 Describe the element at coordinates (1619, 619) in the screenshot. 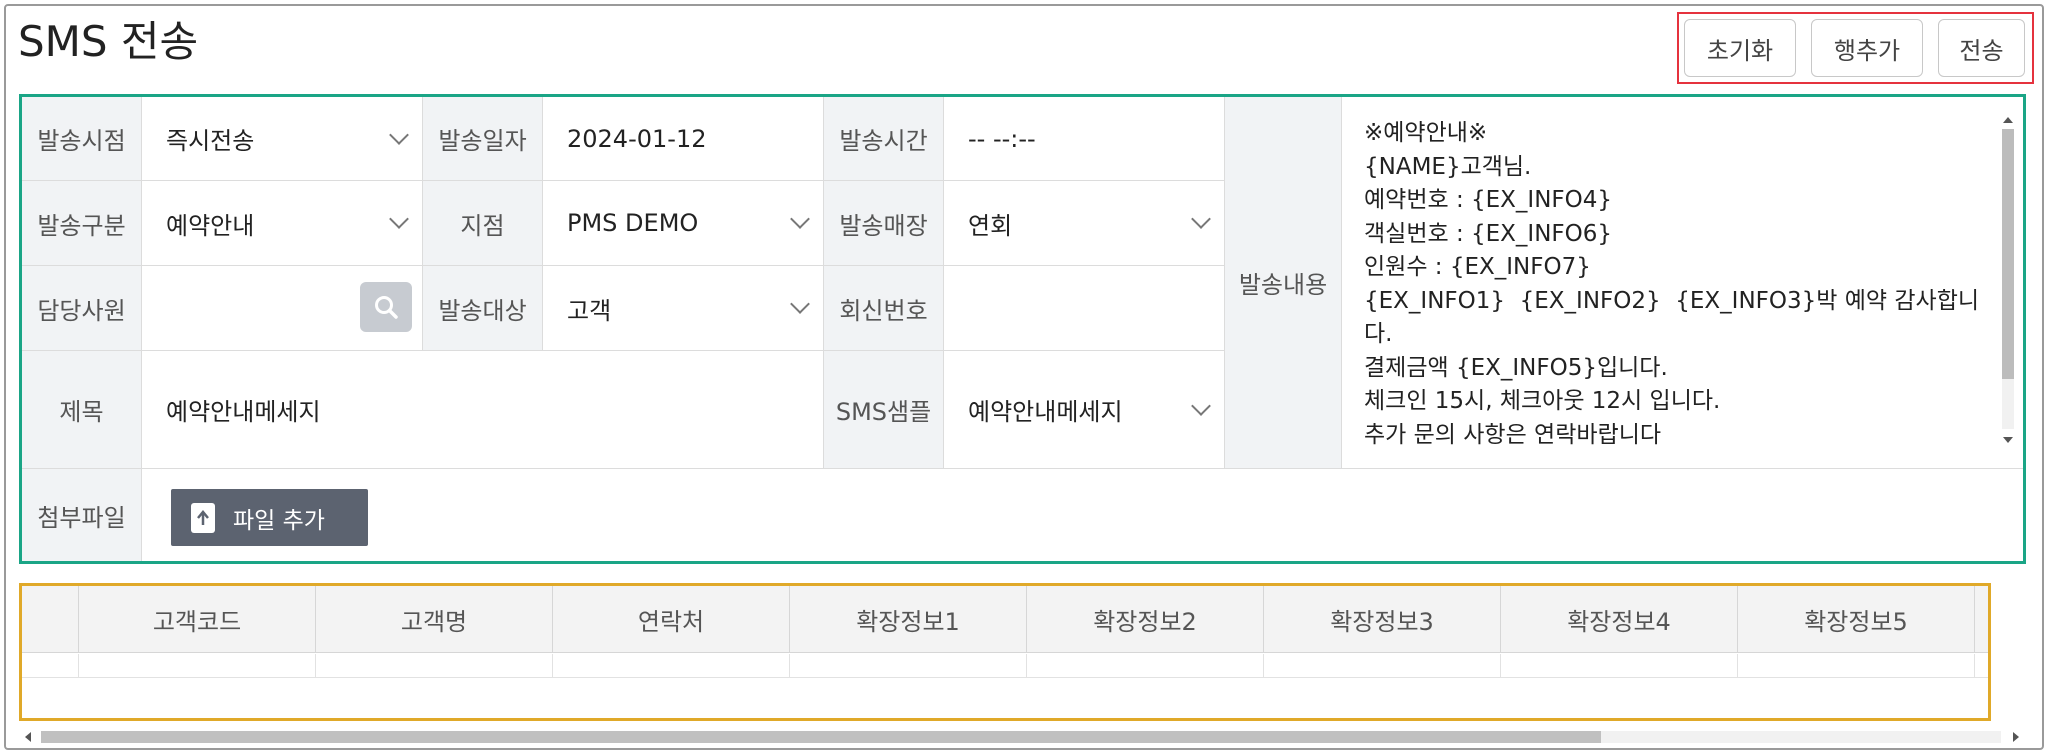

I see `grid-col-ext-info-4: 확장정보4` at that location.